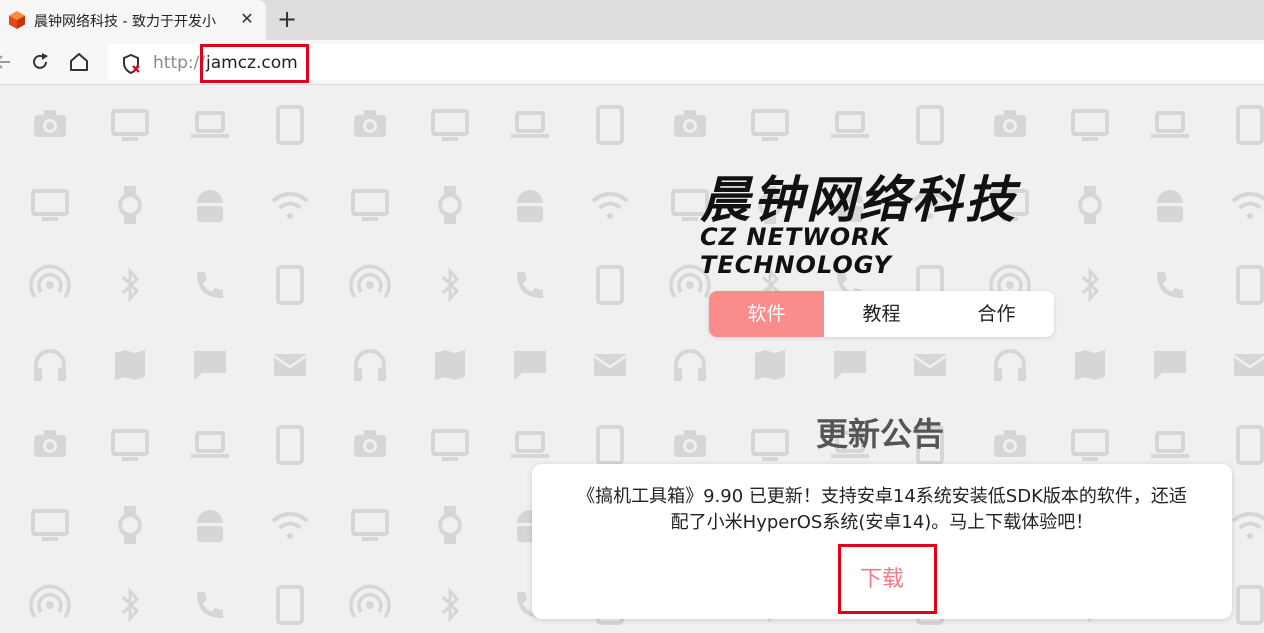  Describe the element at coordinates (179, 63) in the screenshot. I see `url-scheme: http://` at that location.